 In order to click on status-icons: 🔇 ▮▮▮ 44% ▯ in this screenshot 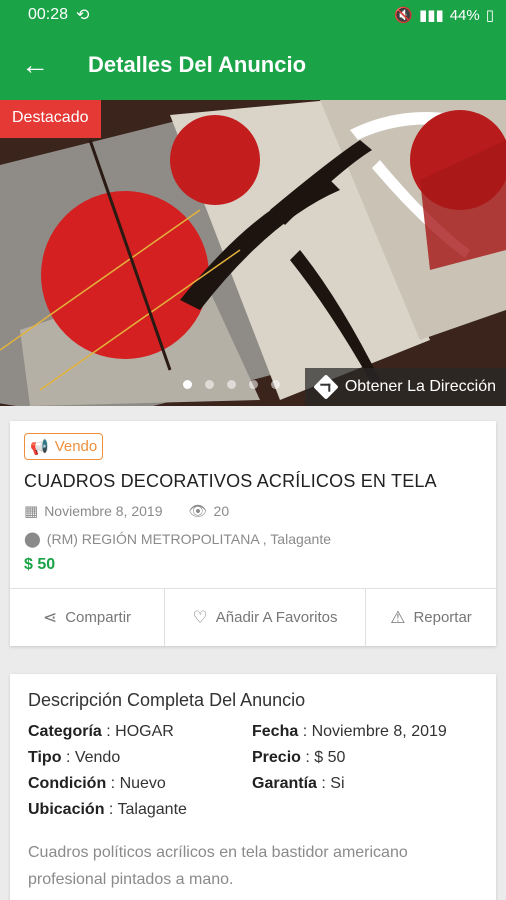, I will do `click(444, 15)`.